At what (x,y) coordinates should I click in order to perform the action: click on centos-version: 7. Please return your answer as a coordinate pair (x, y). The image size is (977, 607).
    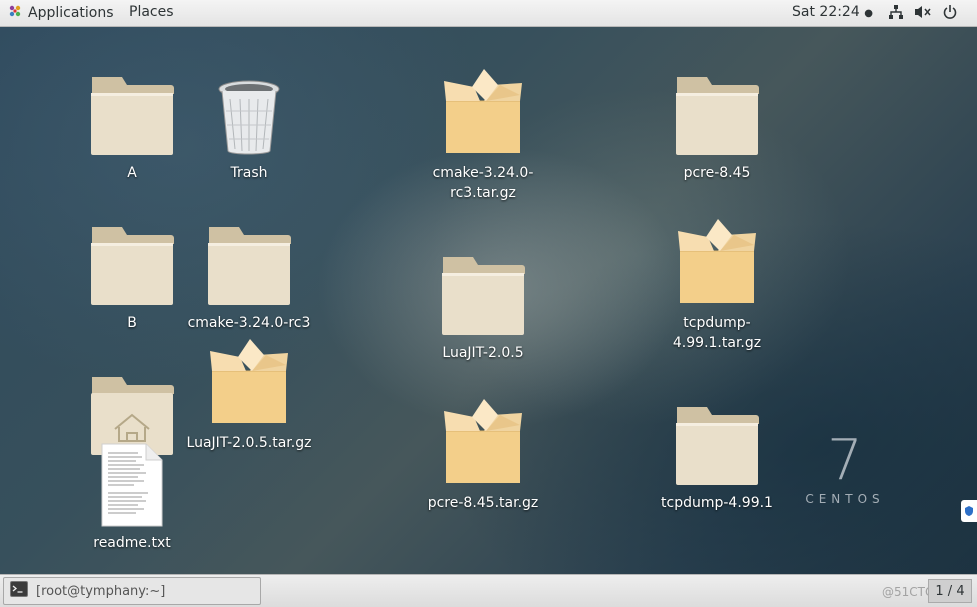
    Looking at the image, I should click on (845, 460).